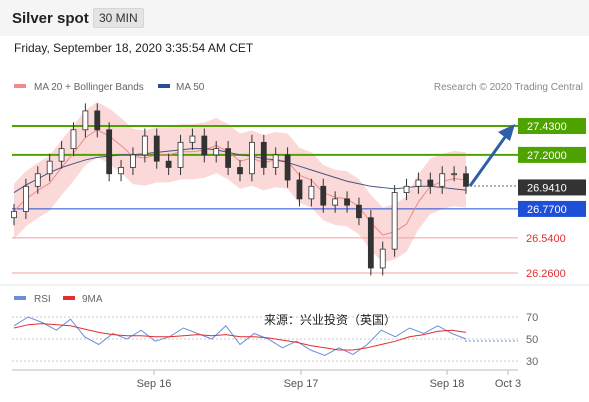 This screenshot has width=589, height=402. What do you see at coordinates (89, 87) in the screenshot?
I see `bollinger-legend-label: MA 20 + Bollinger Bands` at bounding box center [89, 87].